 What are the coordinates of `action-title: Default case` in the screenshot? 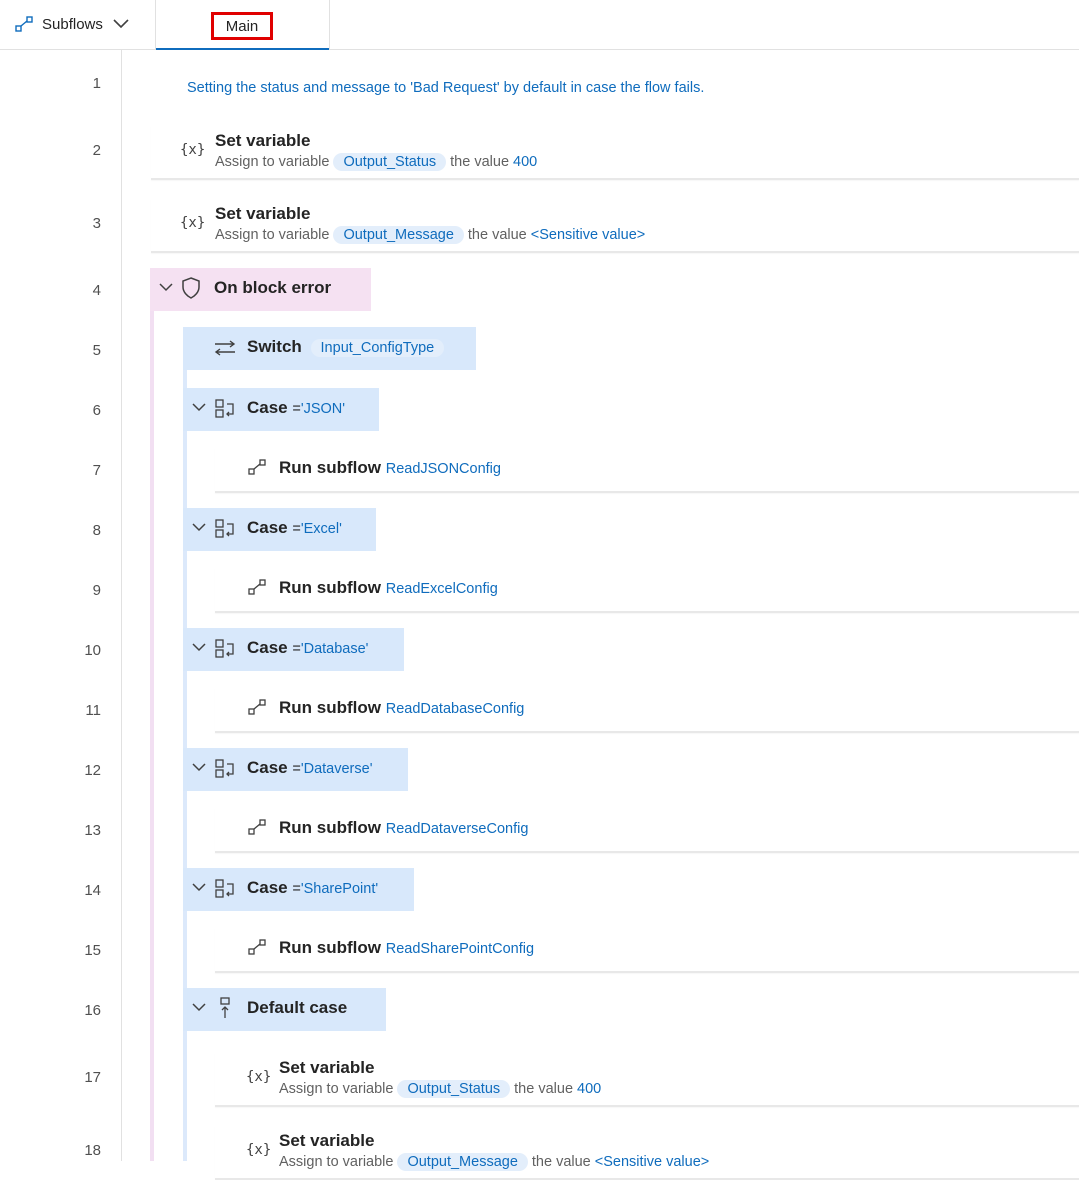 It's located at (297, 1007).